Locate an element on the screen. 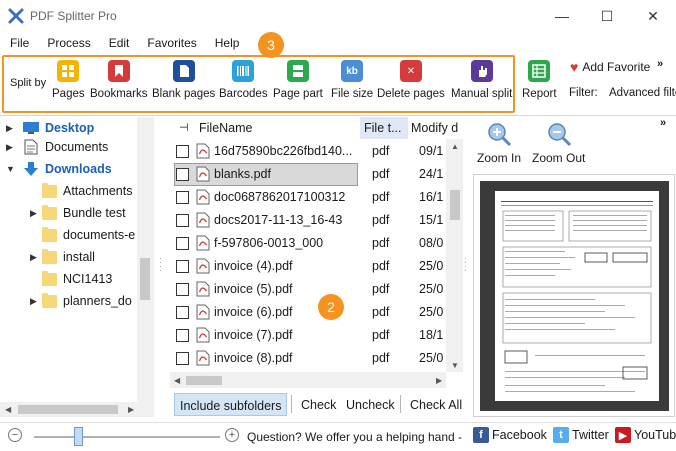 The width and height of the screenshot is (676, 451). ribbon-more-icon: » is located at coordinates (660, 64).